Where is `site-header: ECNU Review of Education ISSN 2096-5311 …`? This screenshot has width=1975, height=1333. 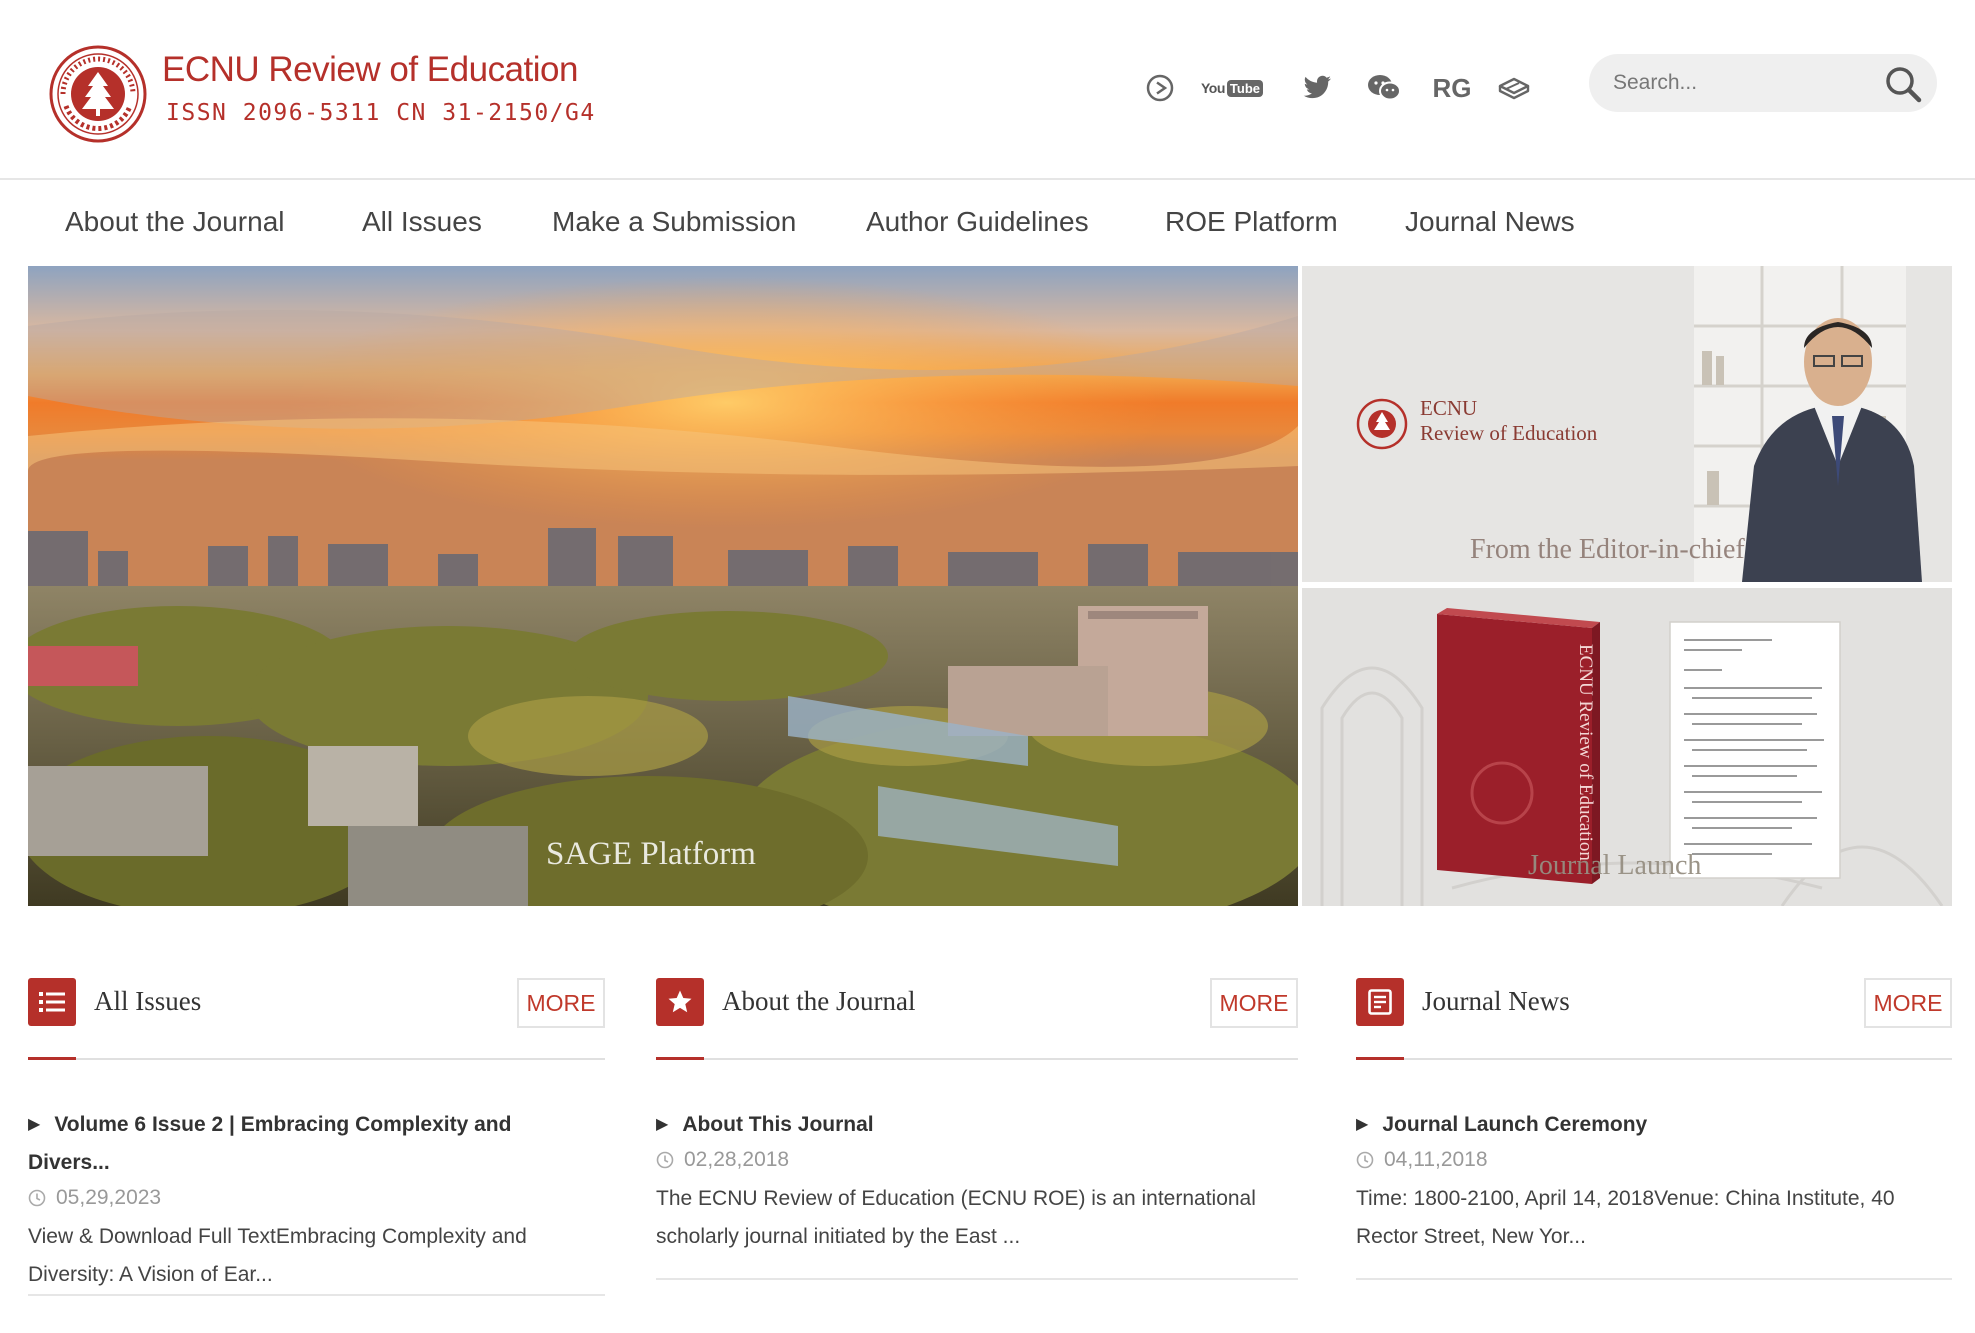
site-header: ECNU Review of Education ISSN 2096-5311 … is located at coordinates (987, 90).